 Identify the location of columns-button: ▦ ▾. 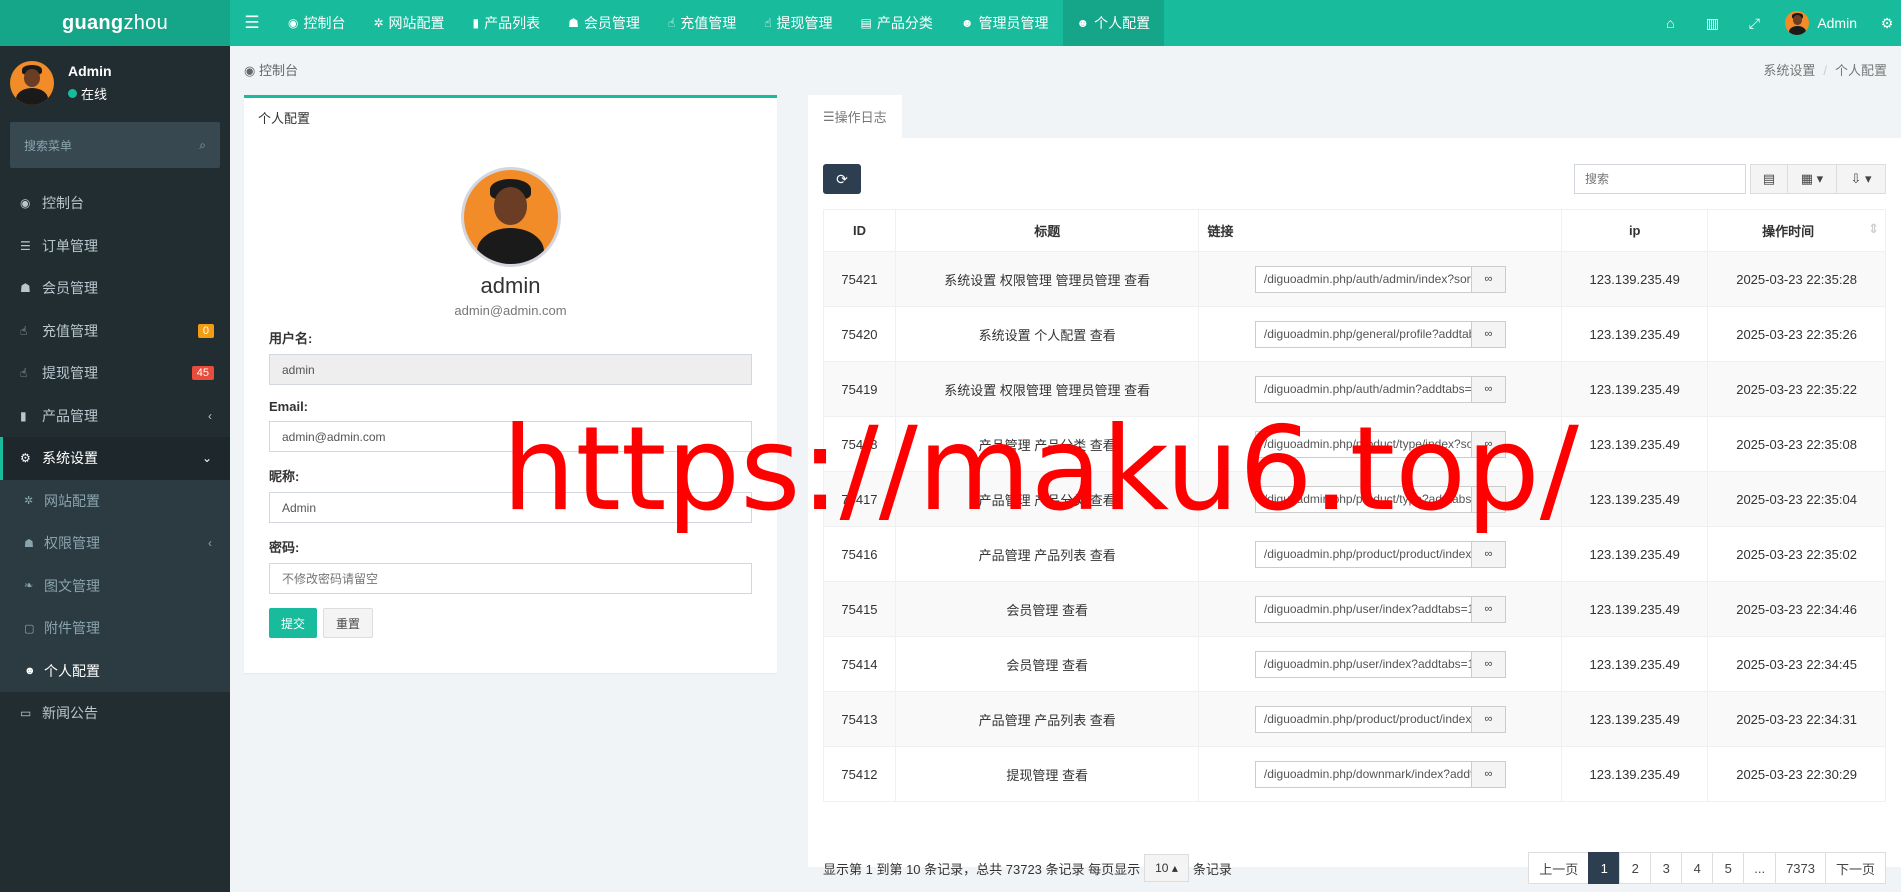
(1812, 179).